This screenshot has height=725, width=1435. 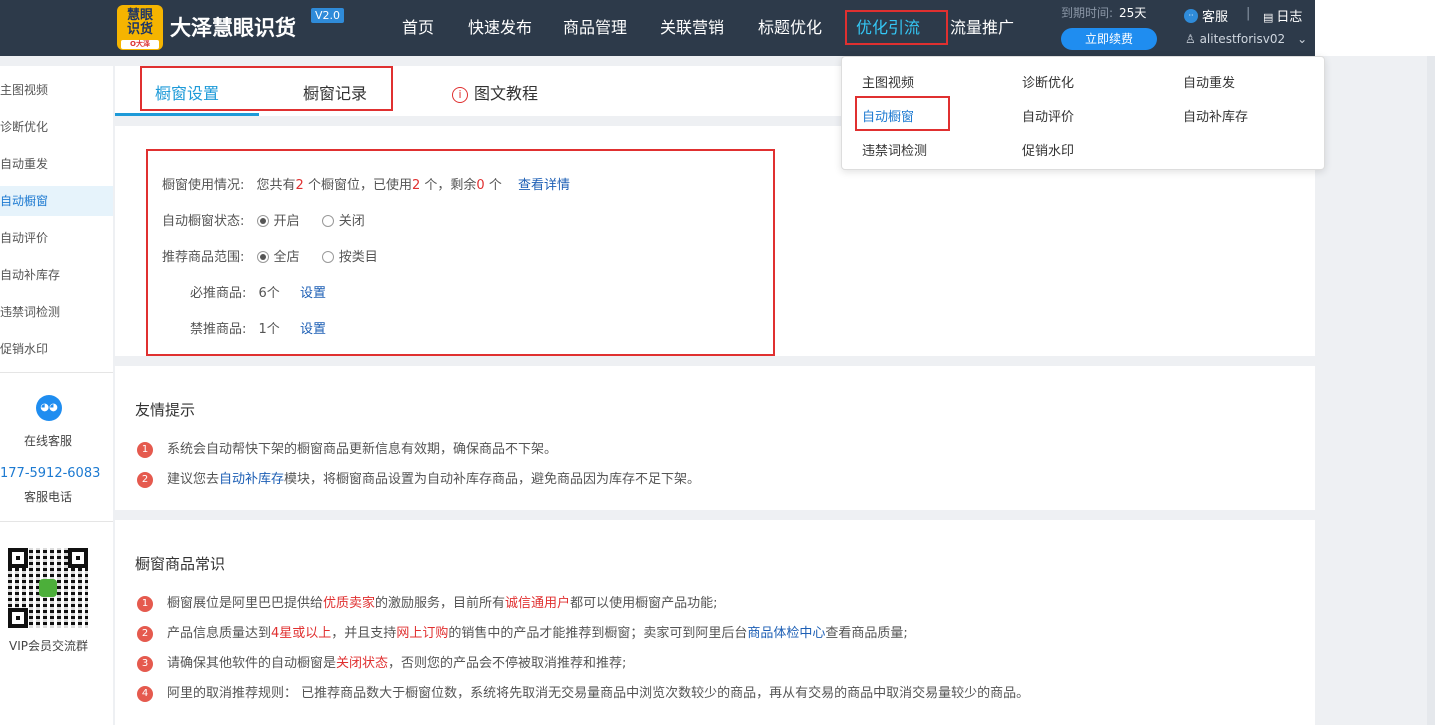 I want to click on service-phone-label: 客服电话, so click(x=48, y=497).